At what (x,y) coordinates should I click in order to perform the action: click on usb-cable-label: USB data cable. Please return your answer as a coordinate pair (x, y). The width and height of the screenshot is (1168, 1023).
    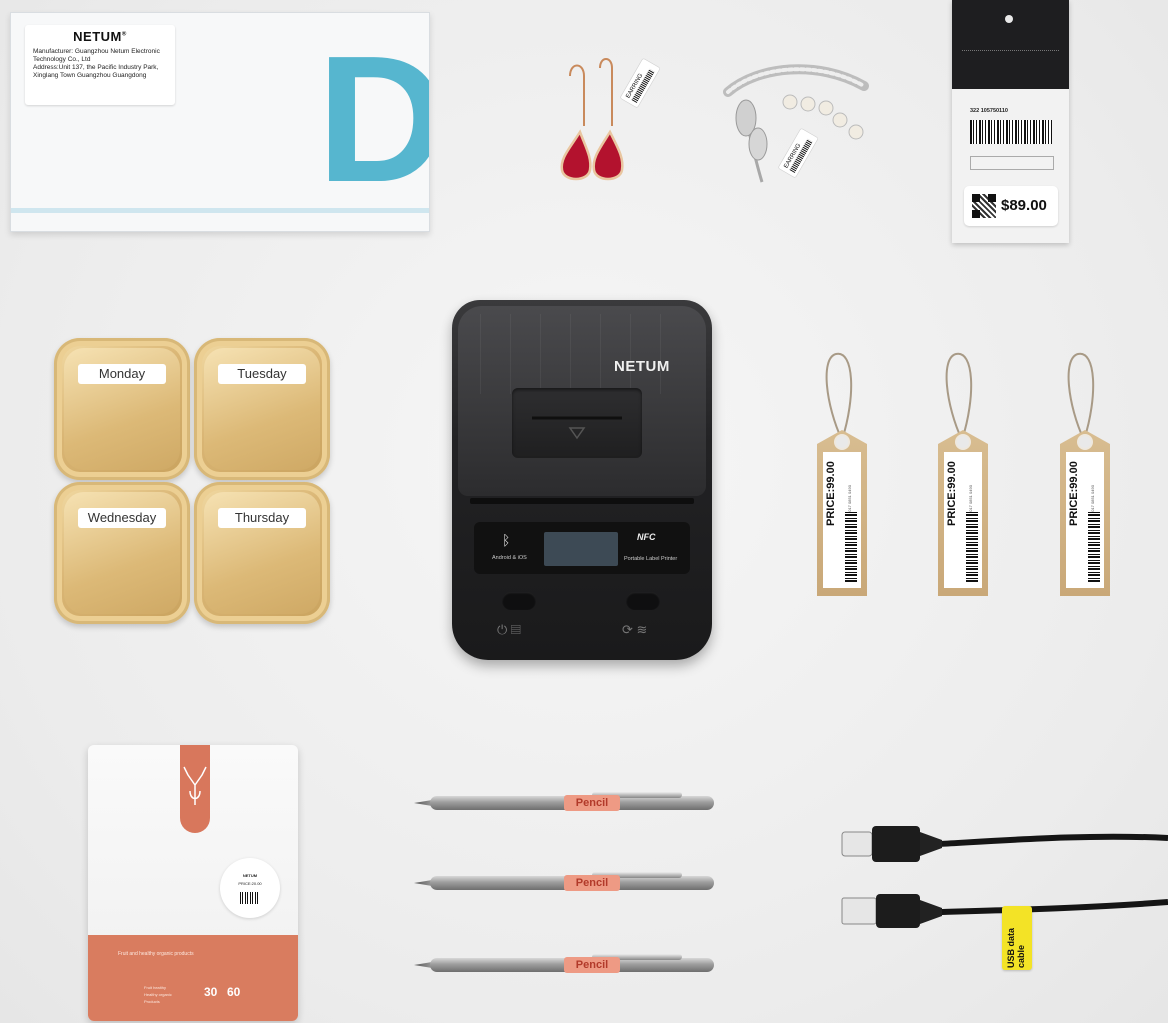
    Looking at the image, I should click on (1017, 938).